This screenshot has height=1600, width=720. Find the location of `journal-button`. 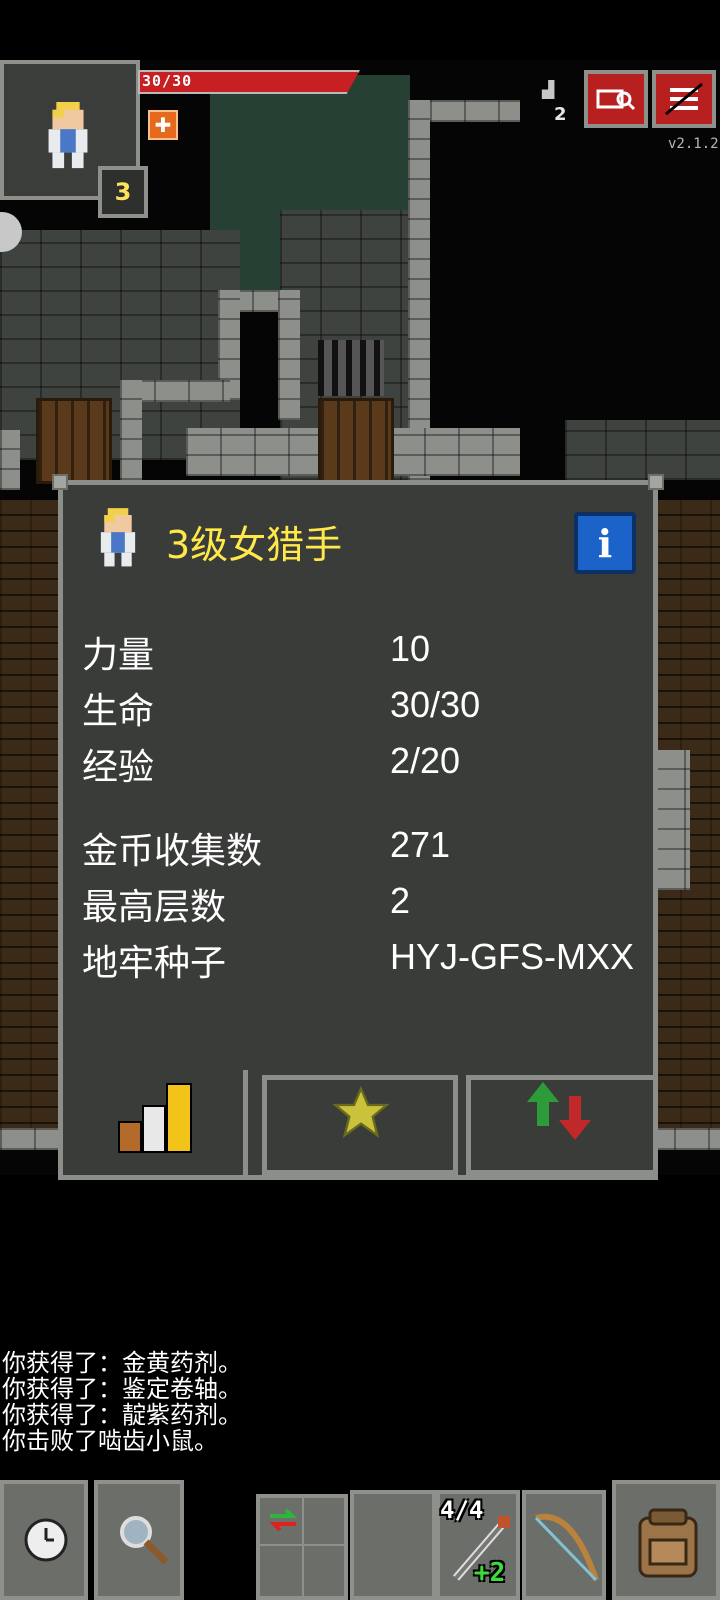

journal-button is located at coordinates (616, 99).